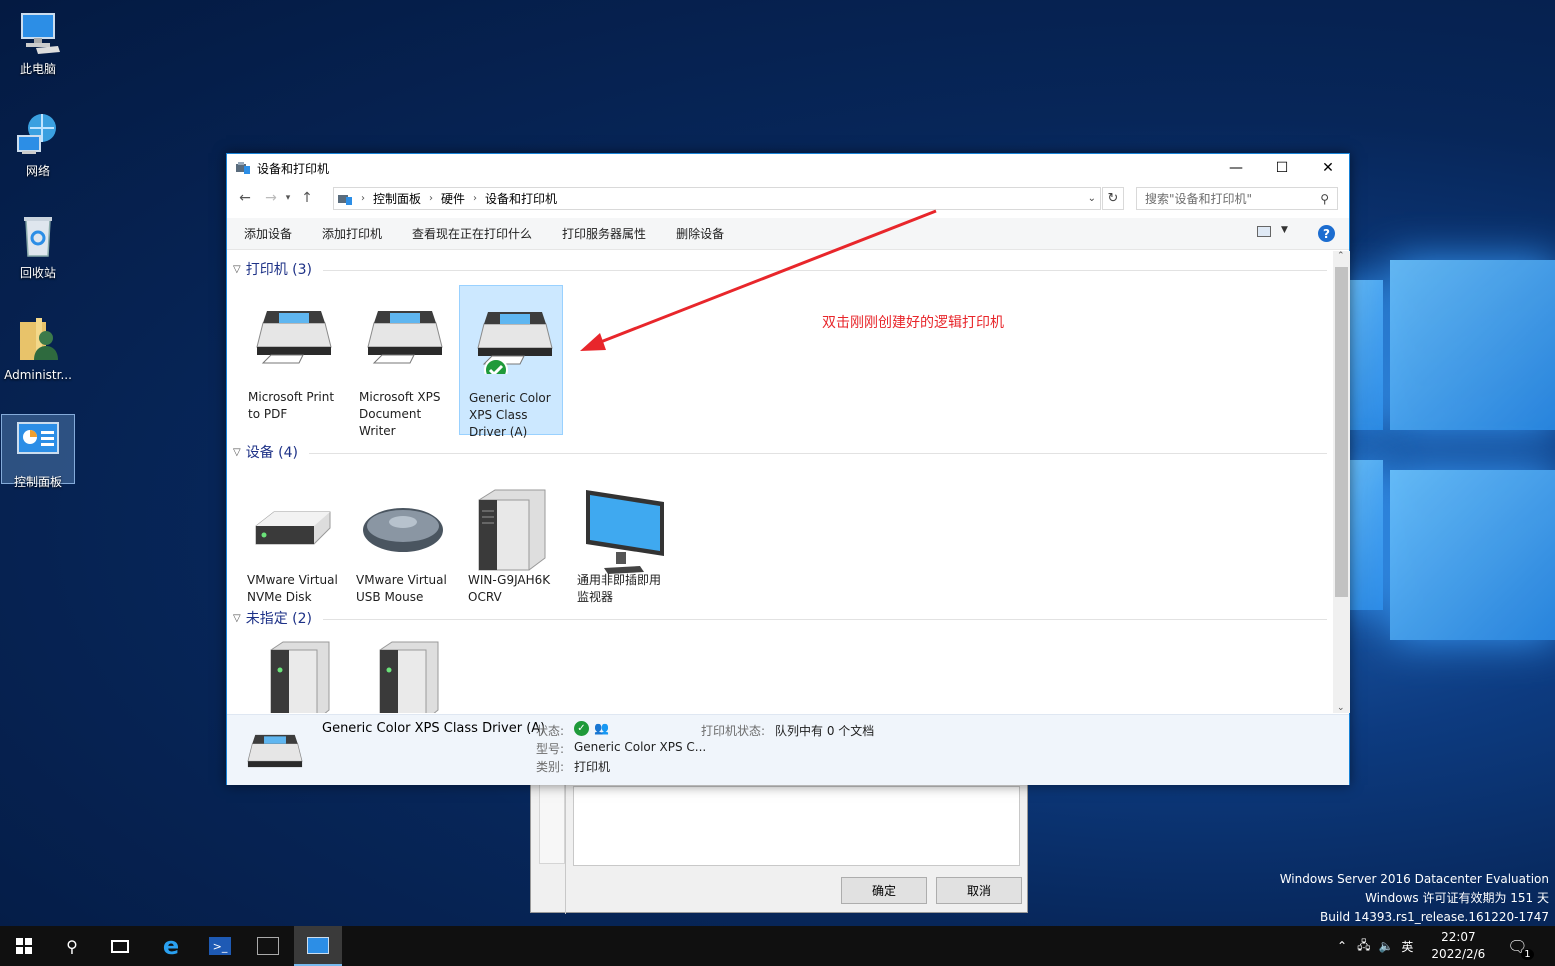 The image size is (1555, 966). I want to click on annotation-arrow, so click(758, 280).